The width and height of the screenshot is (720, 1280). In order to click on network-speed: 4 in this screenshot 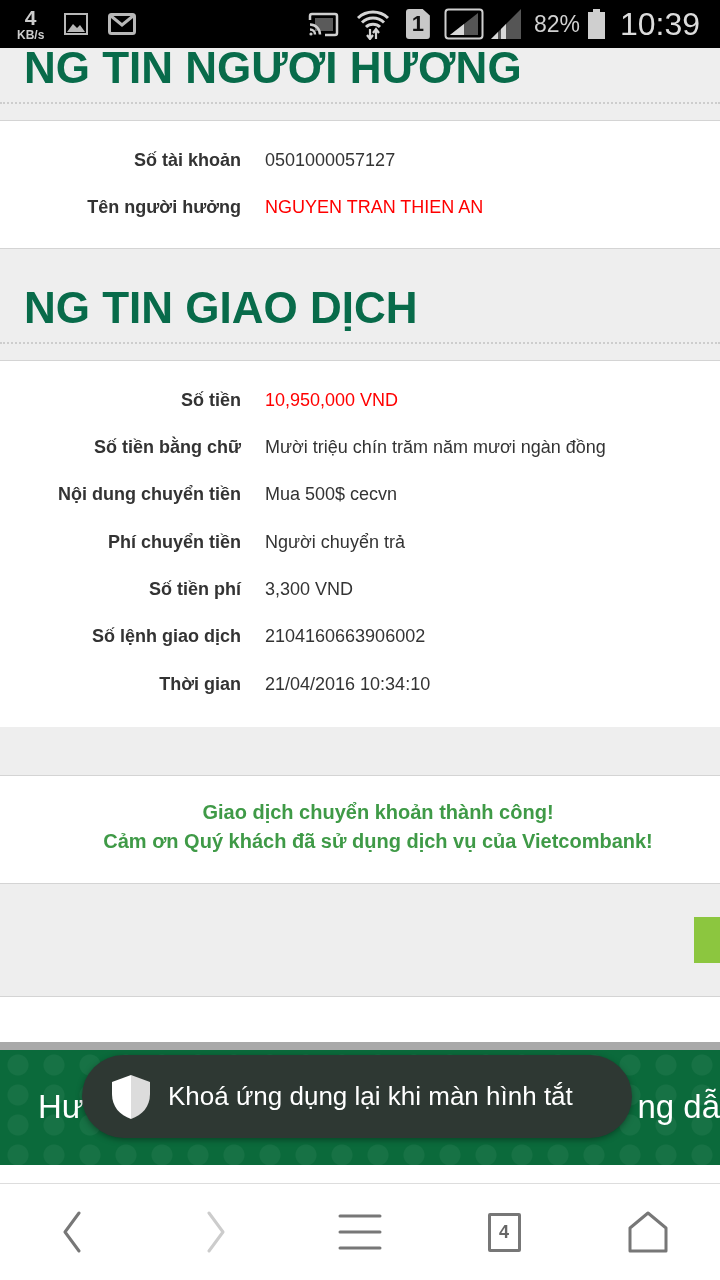, I will do `click(30, 17)`.